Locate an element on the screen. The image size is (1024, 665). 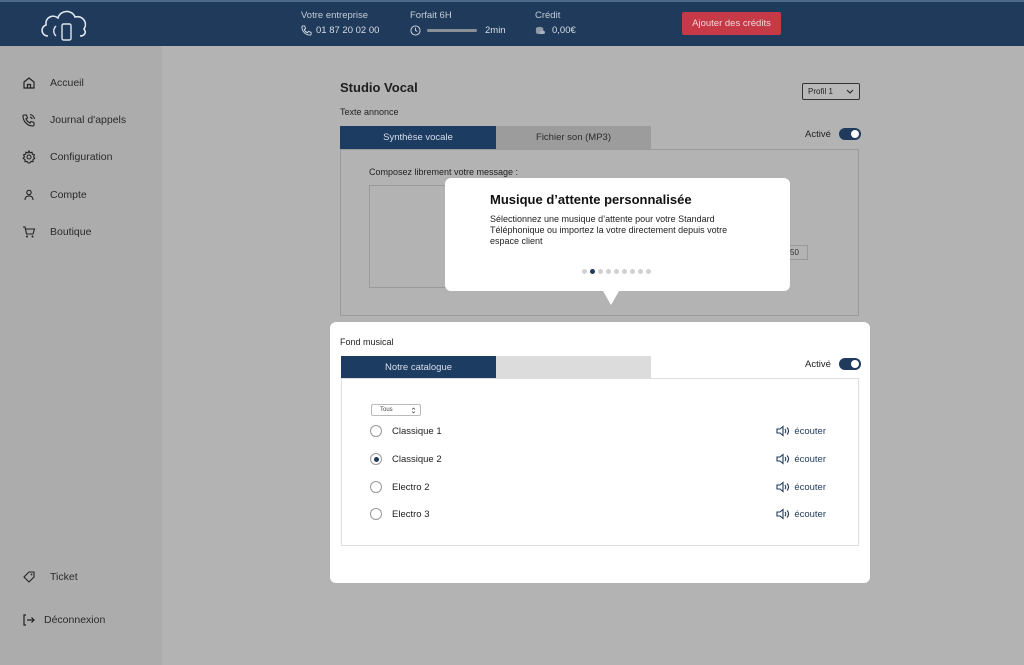
sidebar-item-label: Configuration is located at coordinates (81, 157).